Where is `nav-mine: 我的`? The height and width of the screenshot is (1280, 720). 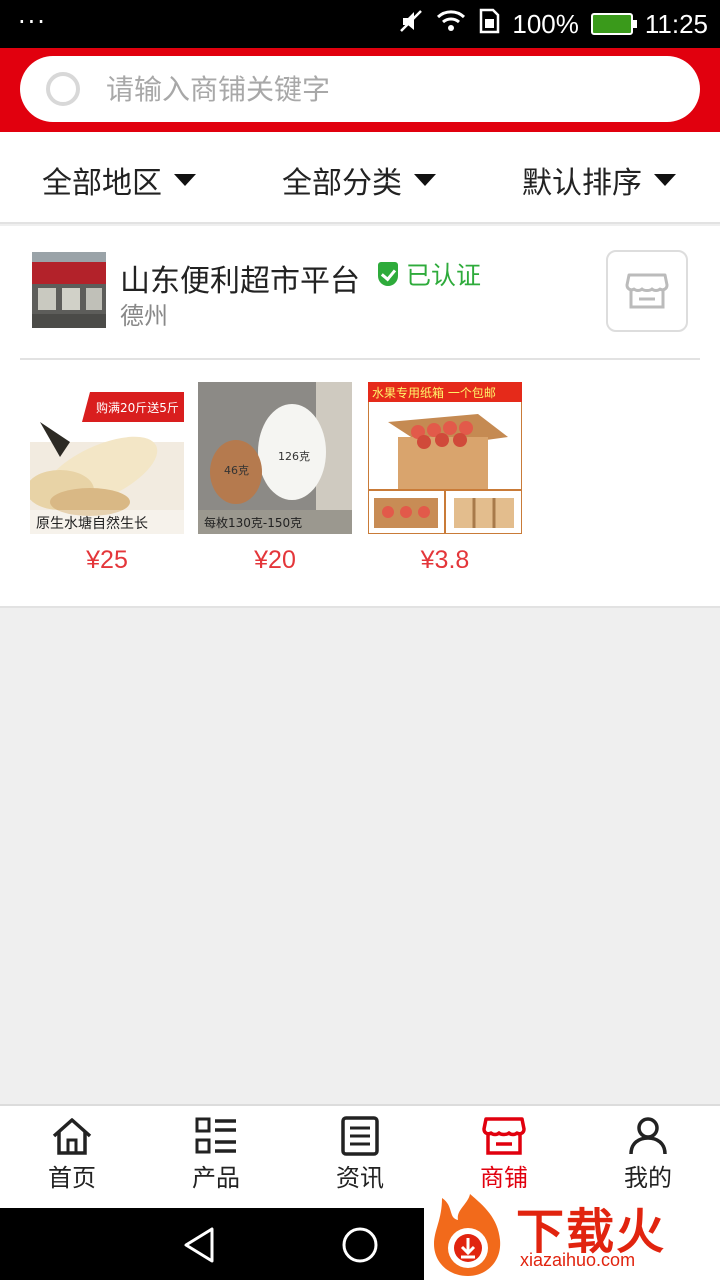
nav-mine: 我的 is located at coordinates (648, 1154).